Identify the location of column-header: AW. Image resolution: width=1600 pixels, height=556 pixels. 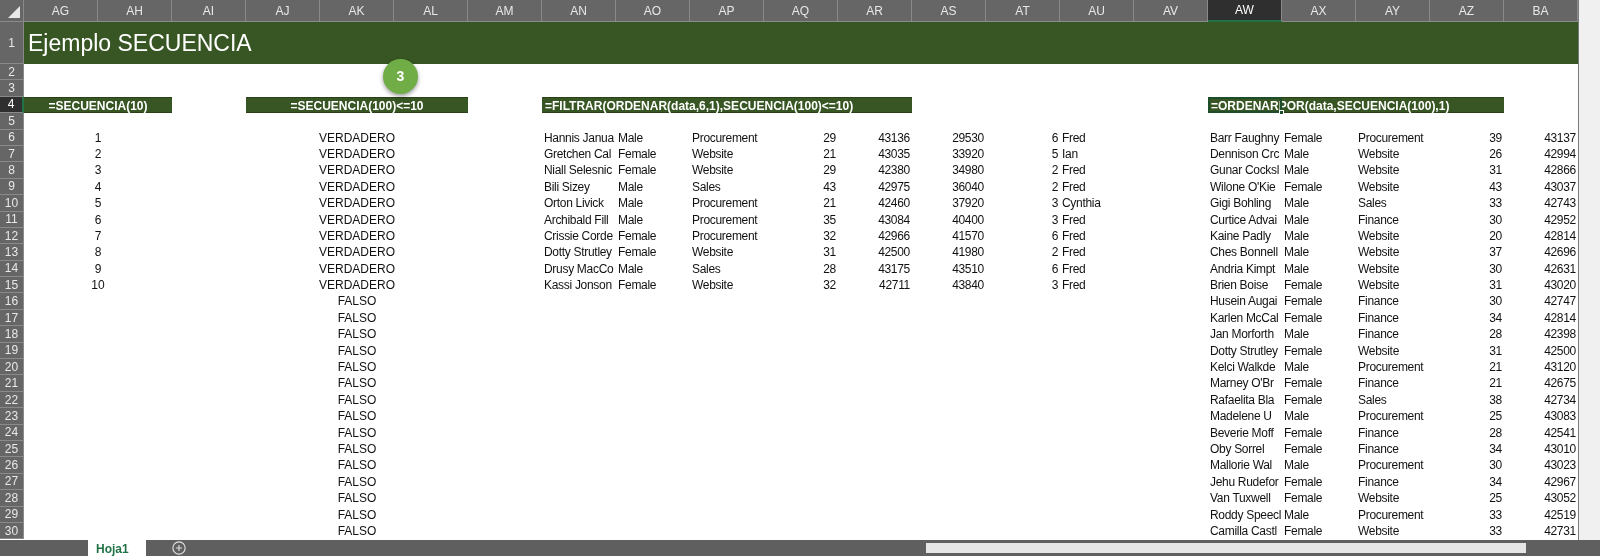
(1245, 11).